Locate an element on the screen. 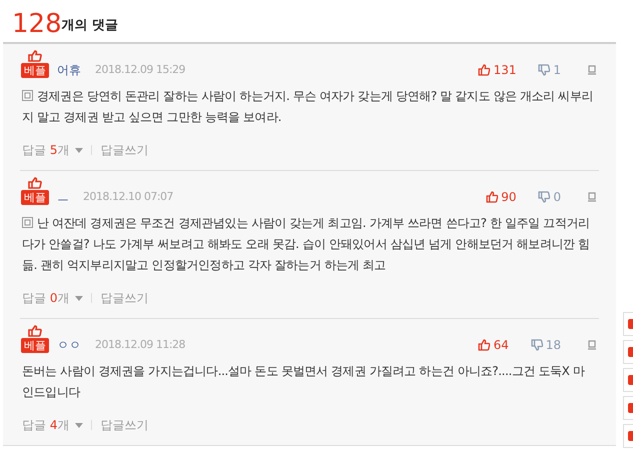 The height and width of the screenshot is (461, 633). comment-date: 2018.12.09 11:28 is located at coordinates (140, 345).